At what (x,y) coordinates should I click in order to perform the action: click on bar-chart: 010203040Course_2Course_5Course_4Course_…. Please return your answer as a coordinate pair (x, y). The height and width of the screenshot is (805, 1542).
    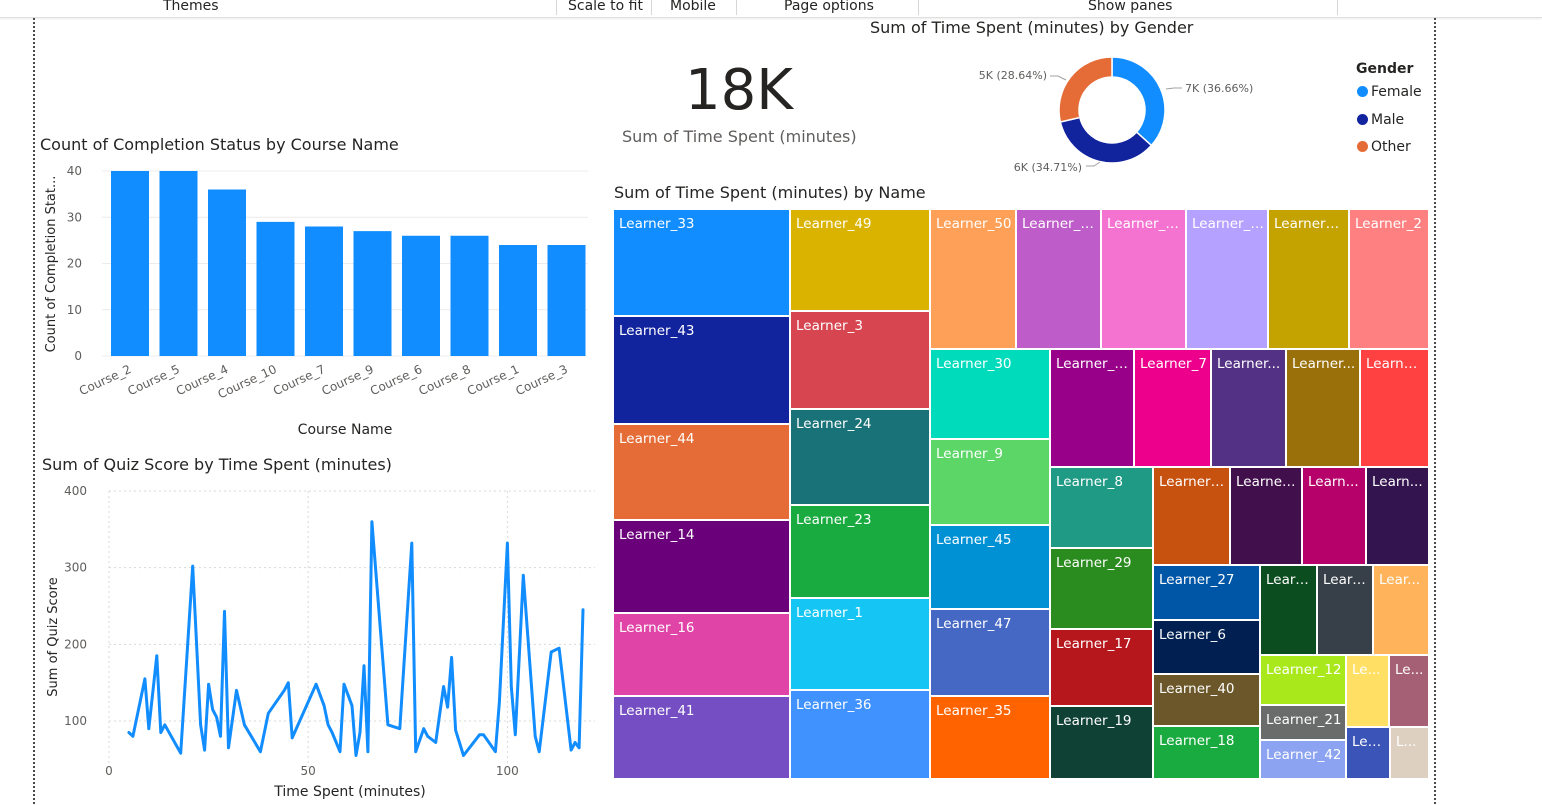
    Looking at the image, I should click on (325, 305).